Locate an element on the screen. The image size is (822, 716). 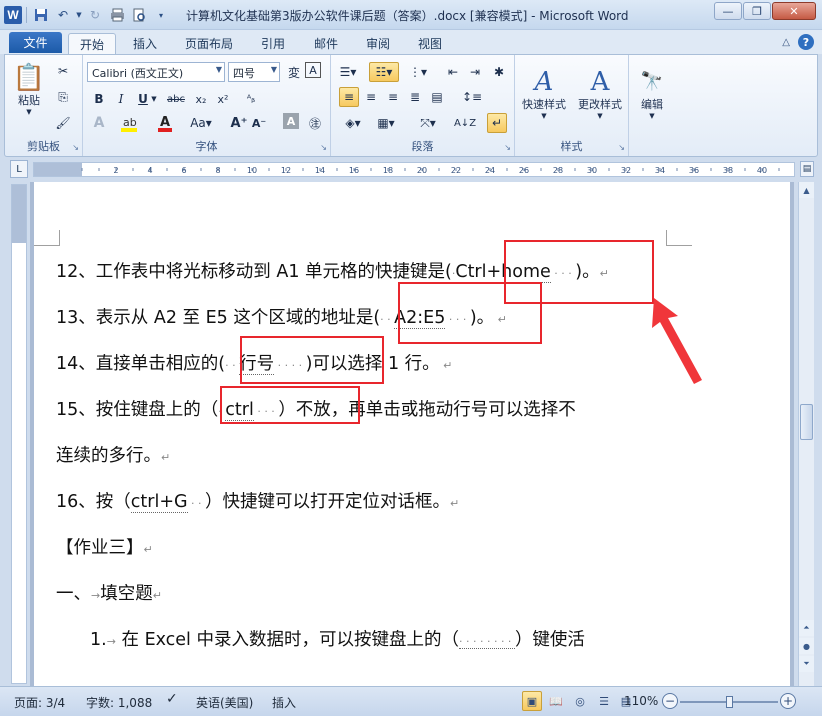
scroll-thumb is located at coordinates (806, 422).